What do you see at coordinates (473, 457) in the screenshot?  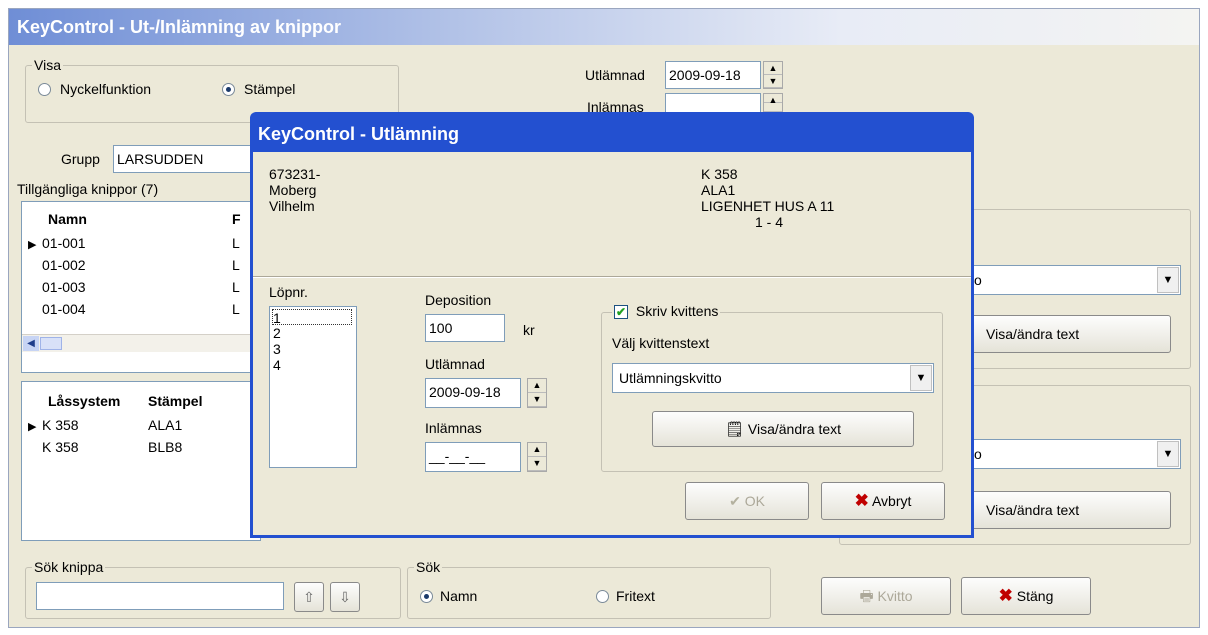 I see `dialog-inlamnas-field: __-__-__` at bounding box center [473, 457].